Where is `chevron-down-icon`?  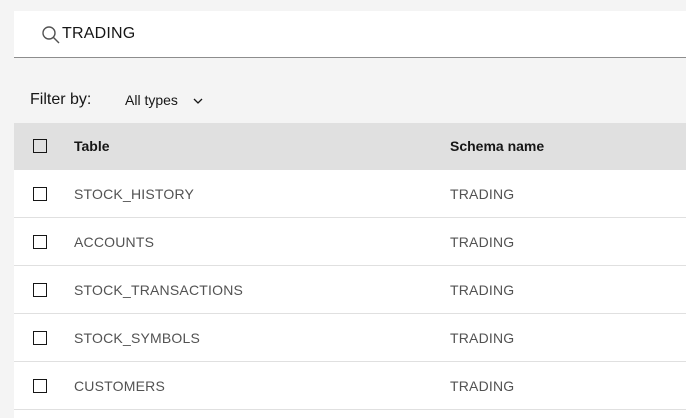
chevron-down-icon is located at coordinates (198, 100).